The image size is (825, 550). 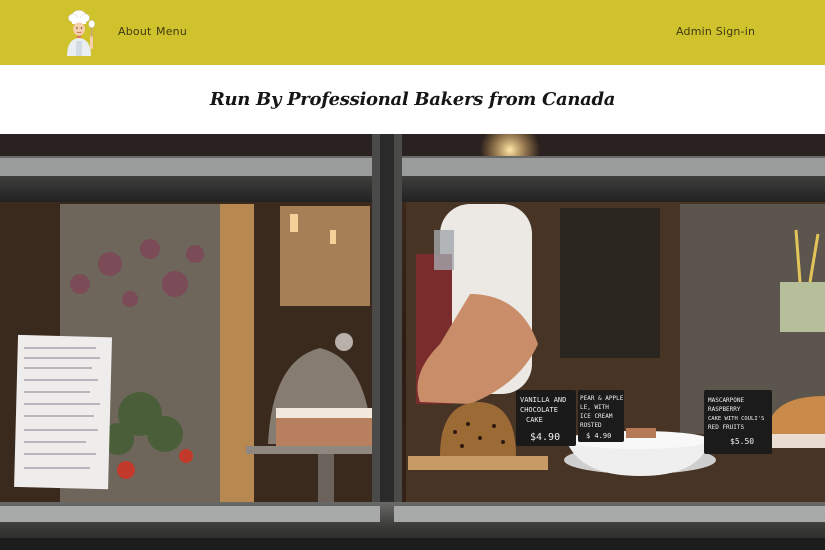 What do you see at coordinates (135, 31) in the screenshot?
I see `nav-about-link: About` at bounding box center [135, 31].